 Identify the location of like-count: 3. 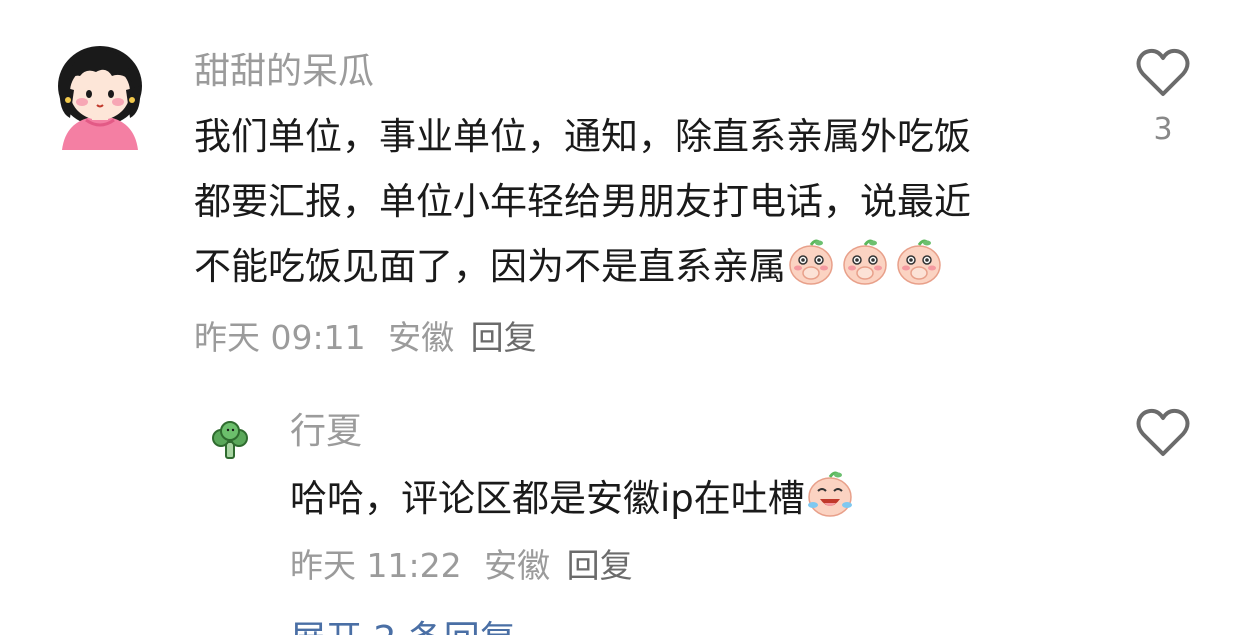
(1163, 129).